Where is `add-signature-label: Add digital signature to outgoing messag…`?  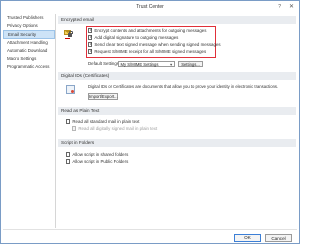 add-signature-label: Add digital signature to outgoing messag… is located at coordinates (136, 37).